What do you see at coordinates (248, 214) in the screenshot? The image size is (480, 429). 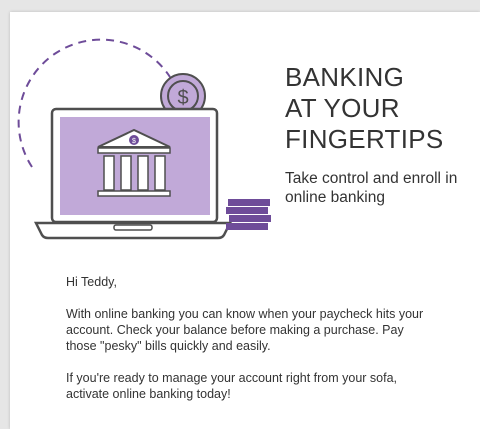 I see `coin-stack-icon` at bounding box center [248, 214].